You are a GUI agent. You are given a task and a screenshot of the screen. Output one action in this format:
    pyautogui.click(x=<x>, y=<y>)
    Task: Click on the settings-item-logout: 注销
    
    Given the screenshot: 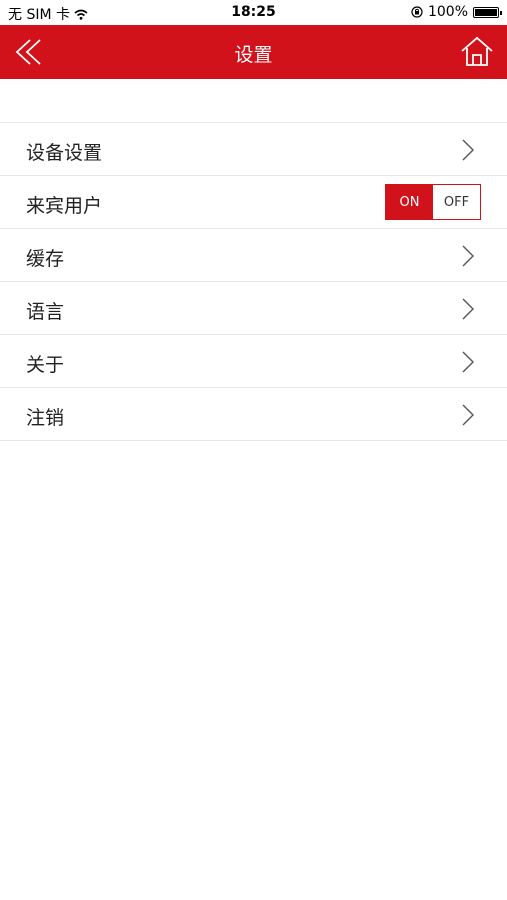 What is the action you would take?
    pyautogui.click(x=253, y=414)
    